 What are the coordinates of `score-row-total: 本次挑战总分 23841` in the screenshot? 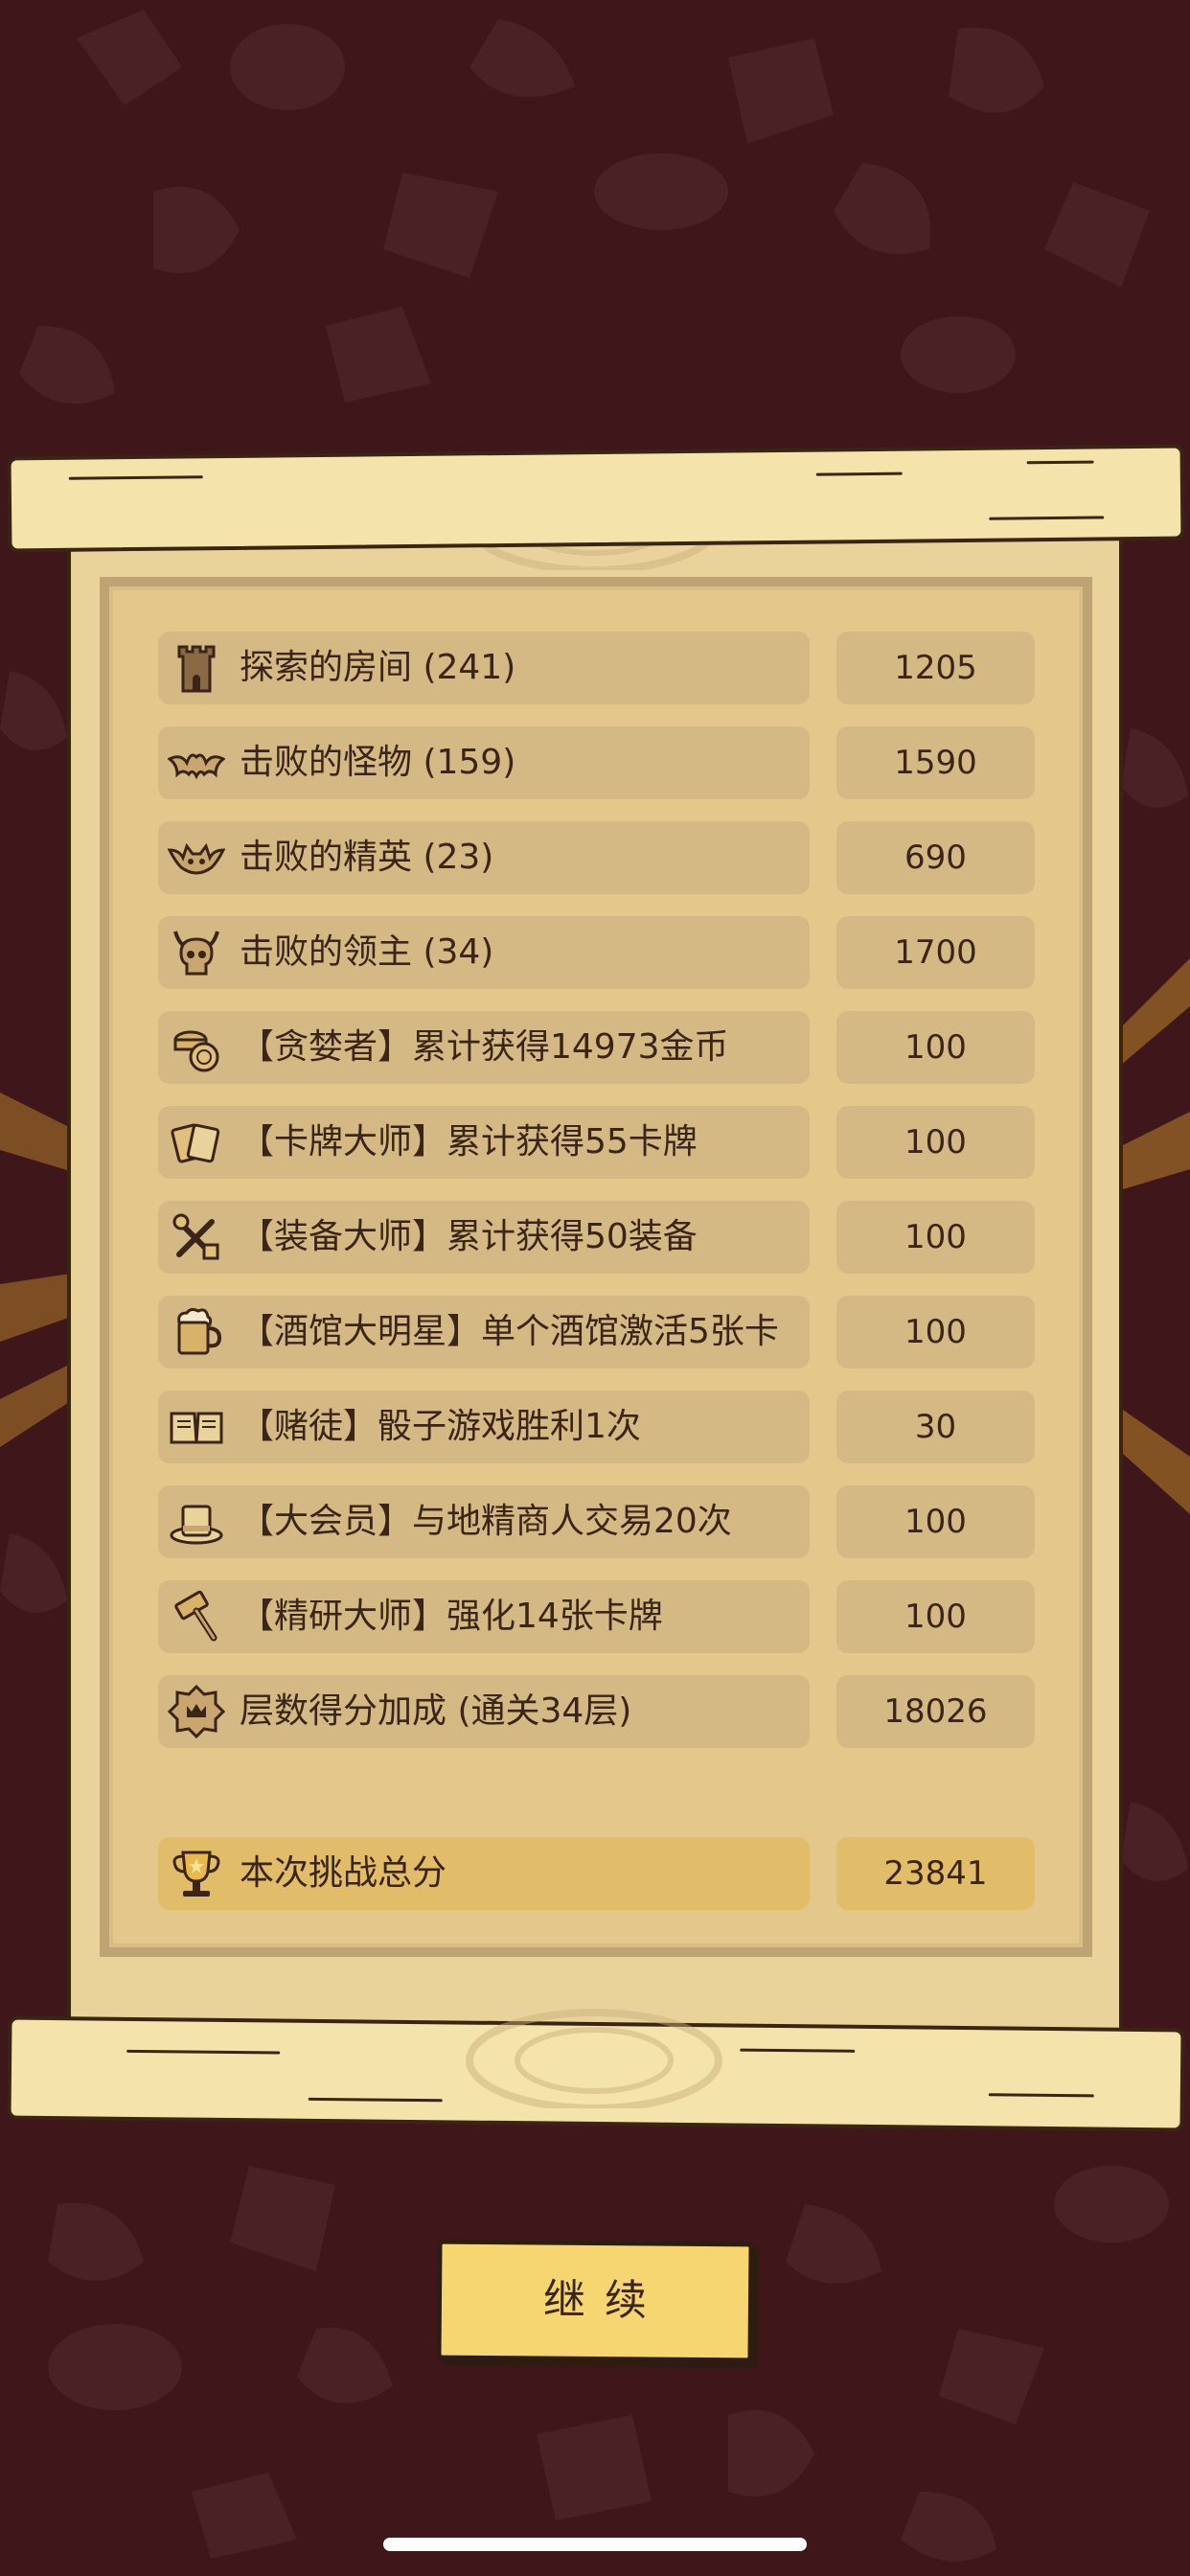 It's located at (596, 1874).